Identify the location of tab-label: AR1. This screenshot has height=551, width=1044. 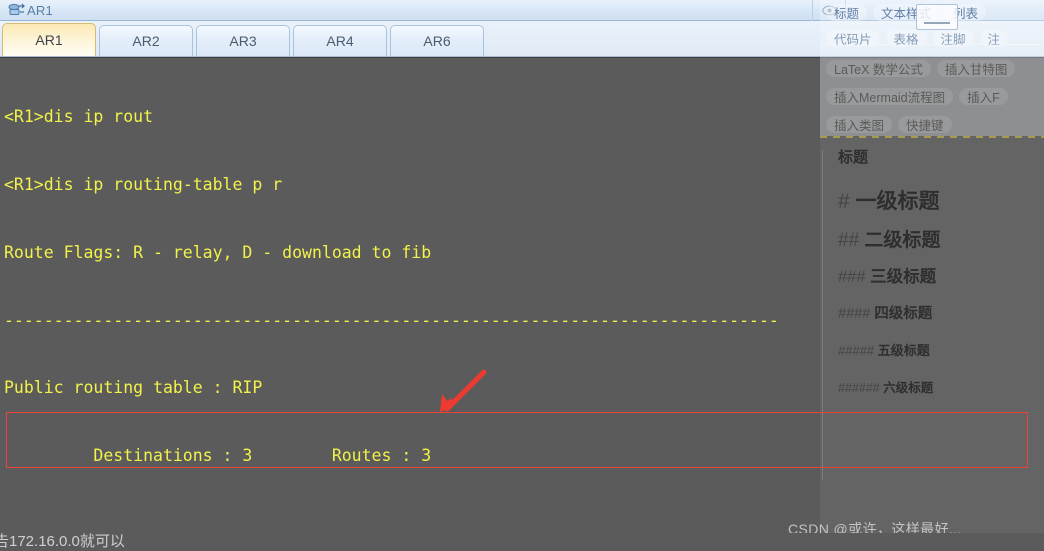
(49, 40).